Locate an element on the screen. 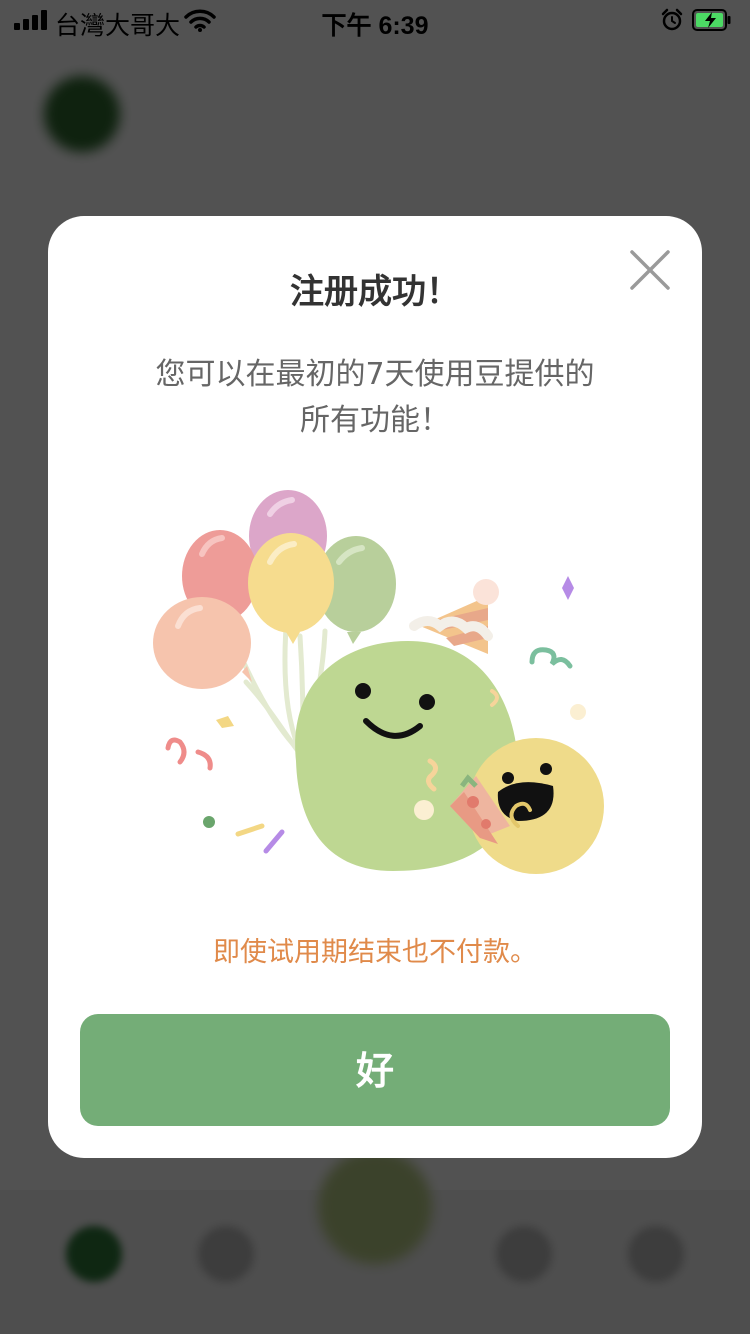  ok-button: 好 is located at coordinates (375, 1070).